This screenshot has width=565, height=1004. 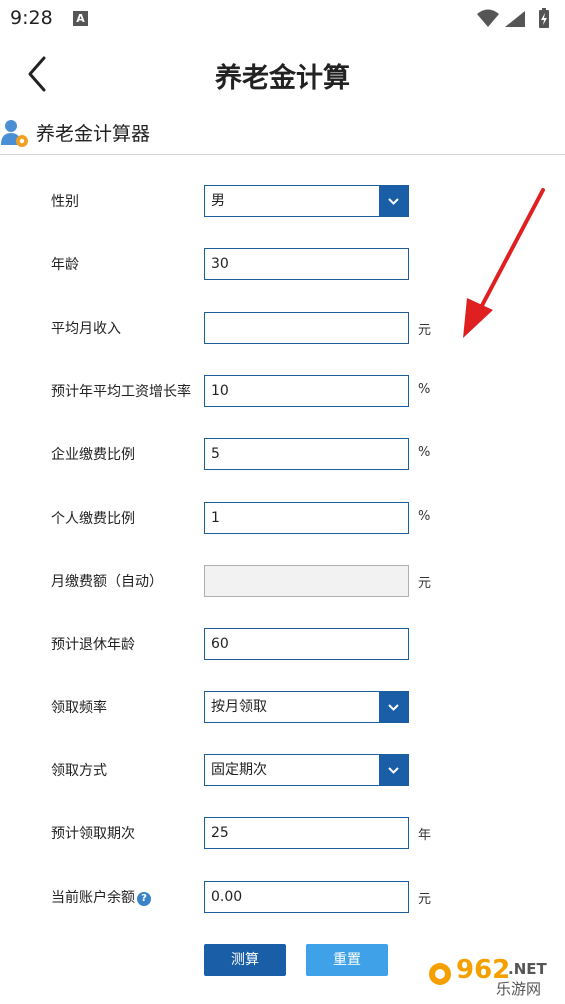 I want to click on wage-growth-label: 预计年平均工资增长率, so click(x=121, y=392).